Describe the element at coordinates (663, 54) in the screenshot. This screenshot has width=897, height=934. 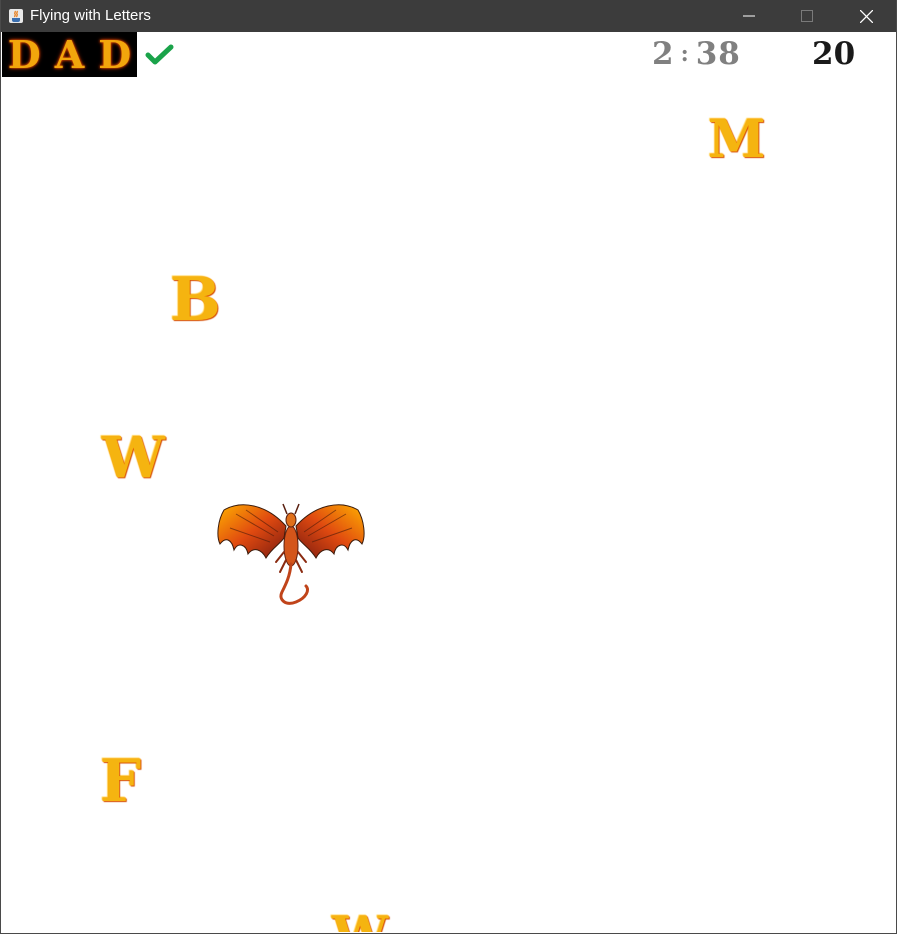
I see `timer-minutes: 2` at that location.